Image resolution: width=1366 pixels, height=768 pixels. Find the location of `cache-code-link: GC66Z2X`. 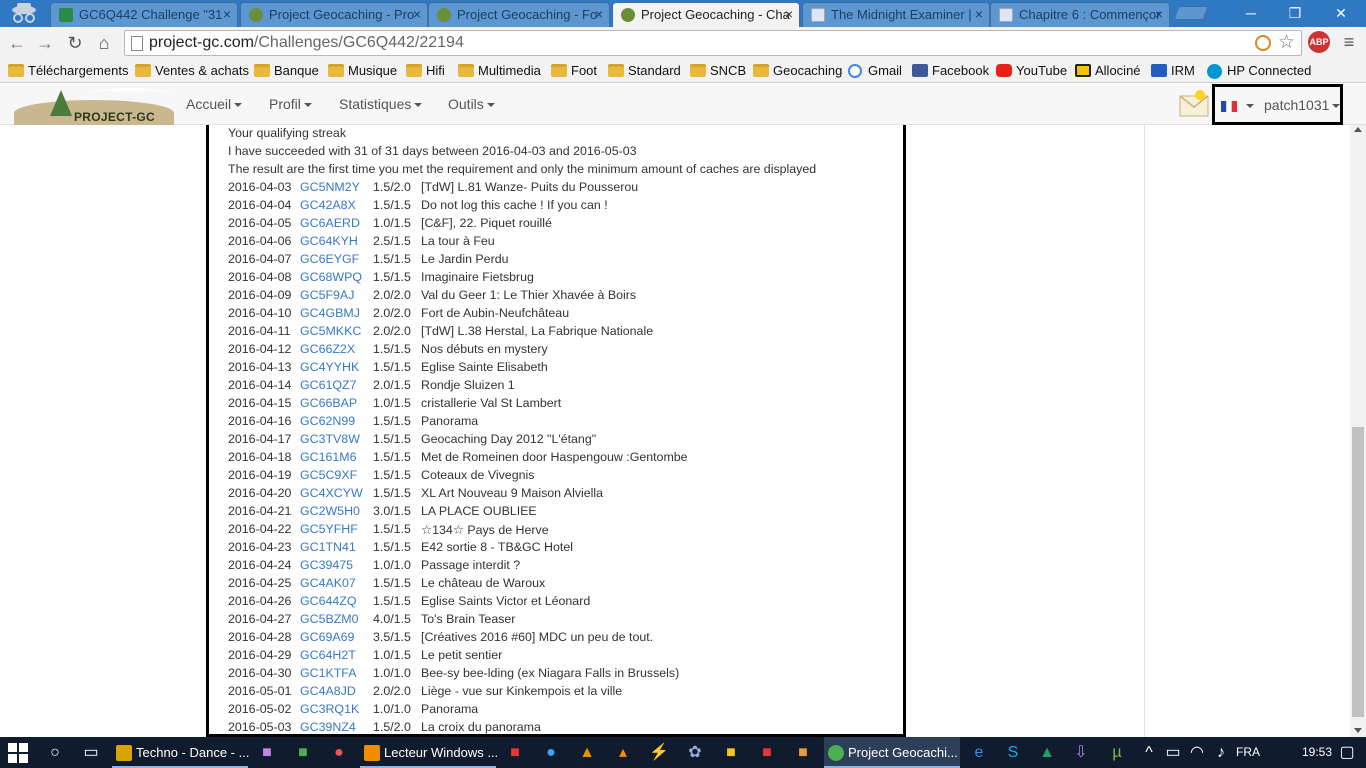

cache-code-link: GC66Z2X is located at coordinates (327, 349).